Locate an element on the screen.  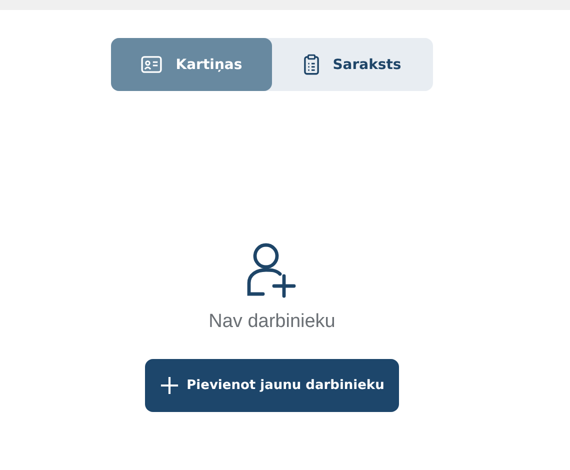
plus-icon is located at coordinates (169, 385).